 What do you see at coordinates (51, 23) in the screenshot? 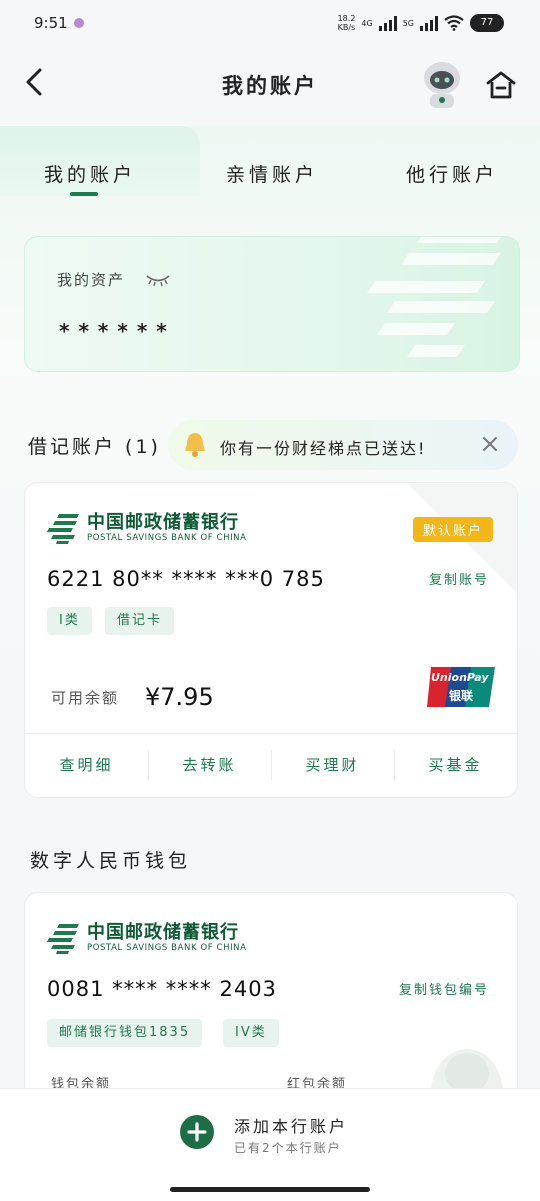
I see `status-time: 9:51` at bounding box center [51, 23].